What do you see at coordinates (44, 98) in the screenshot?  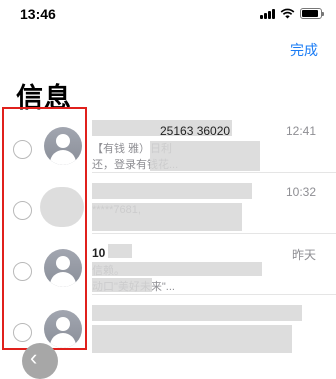 I see `page-title: 信息` at bounding box center [44, 98].